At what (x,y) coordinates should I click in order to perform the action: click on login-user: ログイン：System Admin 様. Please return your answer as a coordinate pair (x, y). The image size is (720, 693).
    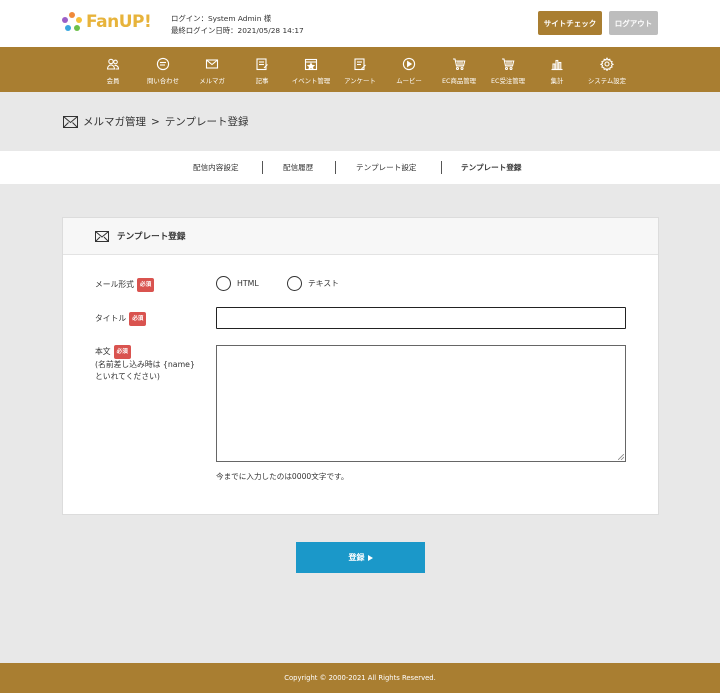
    Looking at the image, I should click on (221, 18).